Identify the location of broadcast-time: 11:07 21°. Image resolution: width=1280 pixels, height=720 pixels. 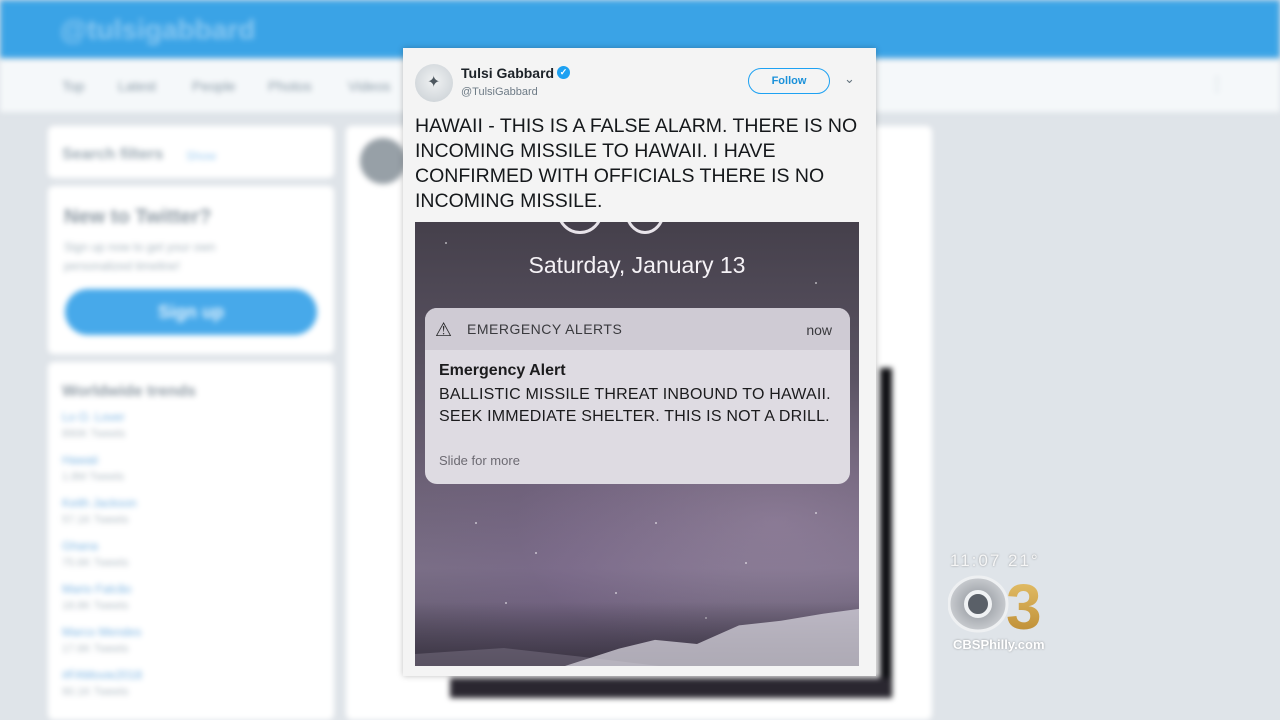
(995, 560).